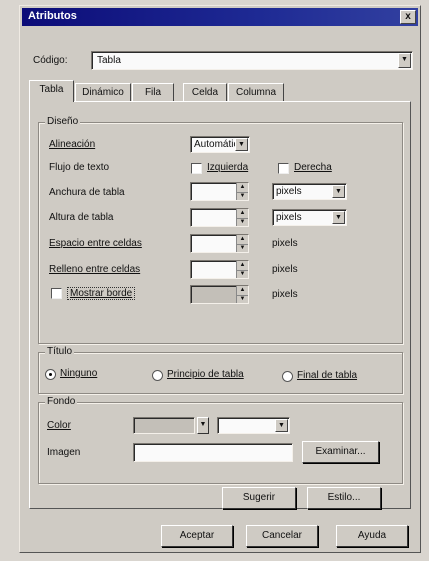  I want to click on cancelar-button: Cancelar, so click(282, 536).